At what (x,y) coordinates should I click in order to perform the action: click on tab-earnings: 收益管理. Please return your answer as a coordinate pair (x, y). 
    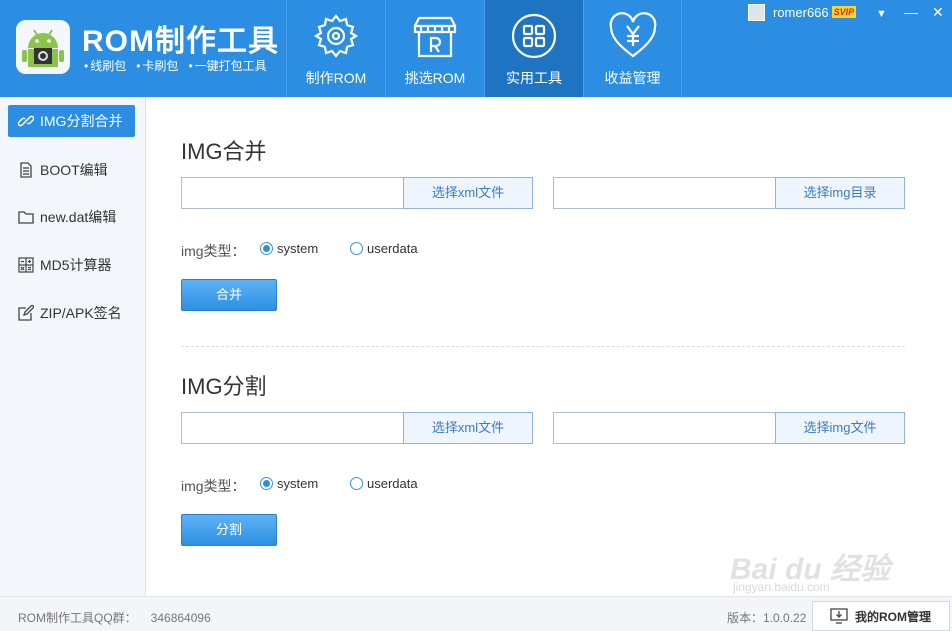
    Looking at the image, I should click on (632, 48).